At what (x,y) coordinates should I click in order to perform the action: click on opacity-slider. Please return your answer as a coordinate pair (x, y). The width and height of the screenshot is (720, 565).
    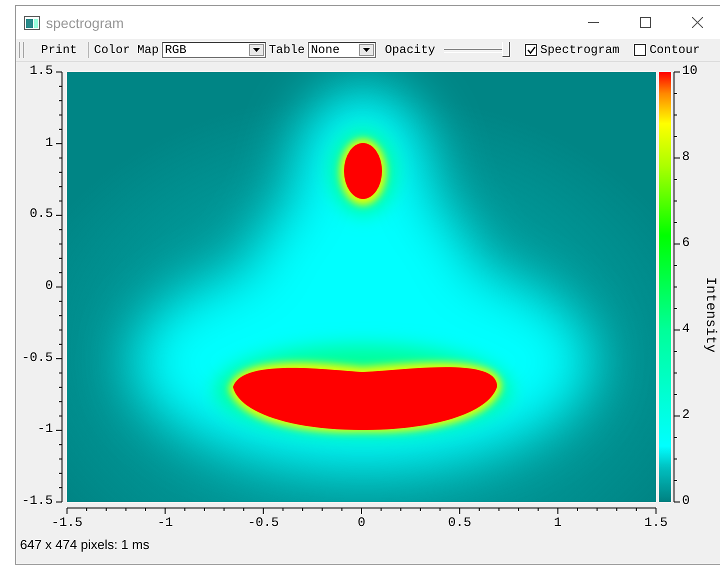
    Looking at the image, I should click on (477, 50).